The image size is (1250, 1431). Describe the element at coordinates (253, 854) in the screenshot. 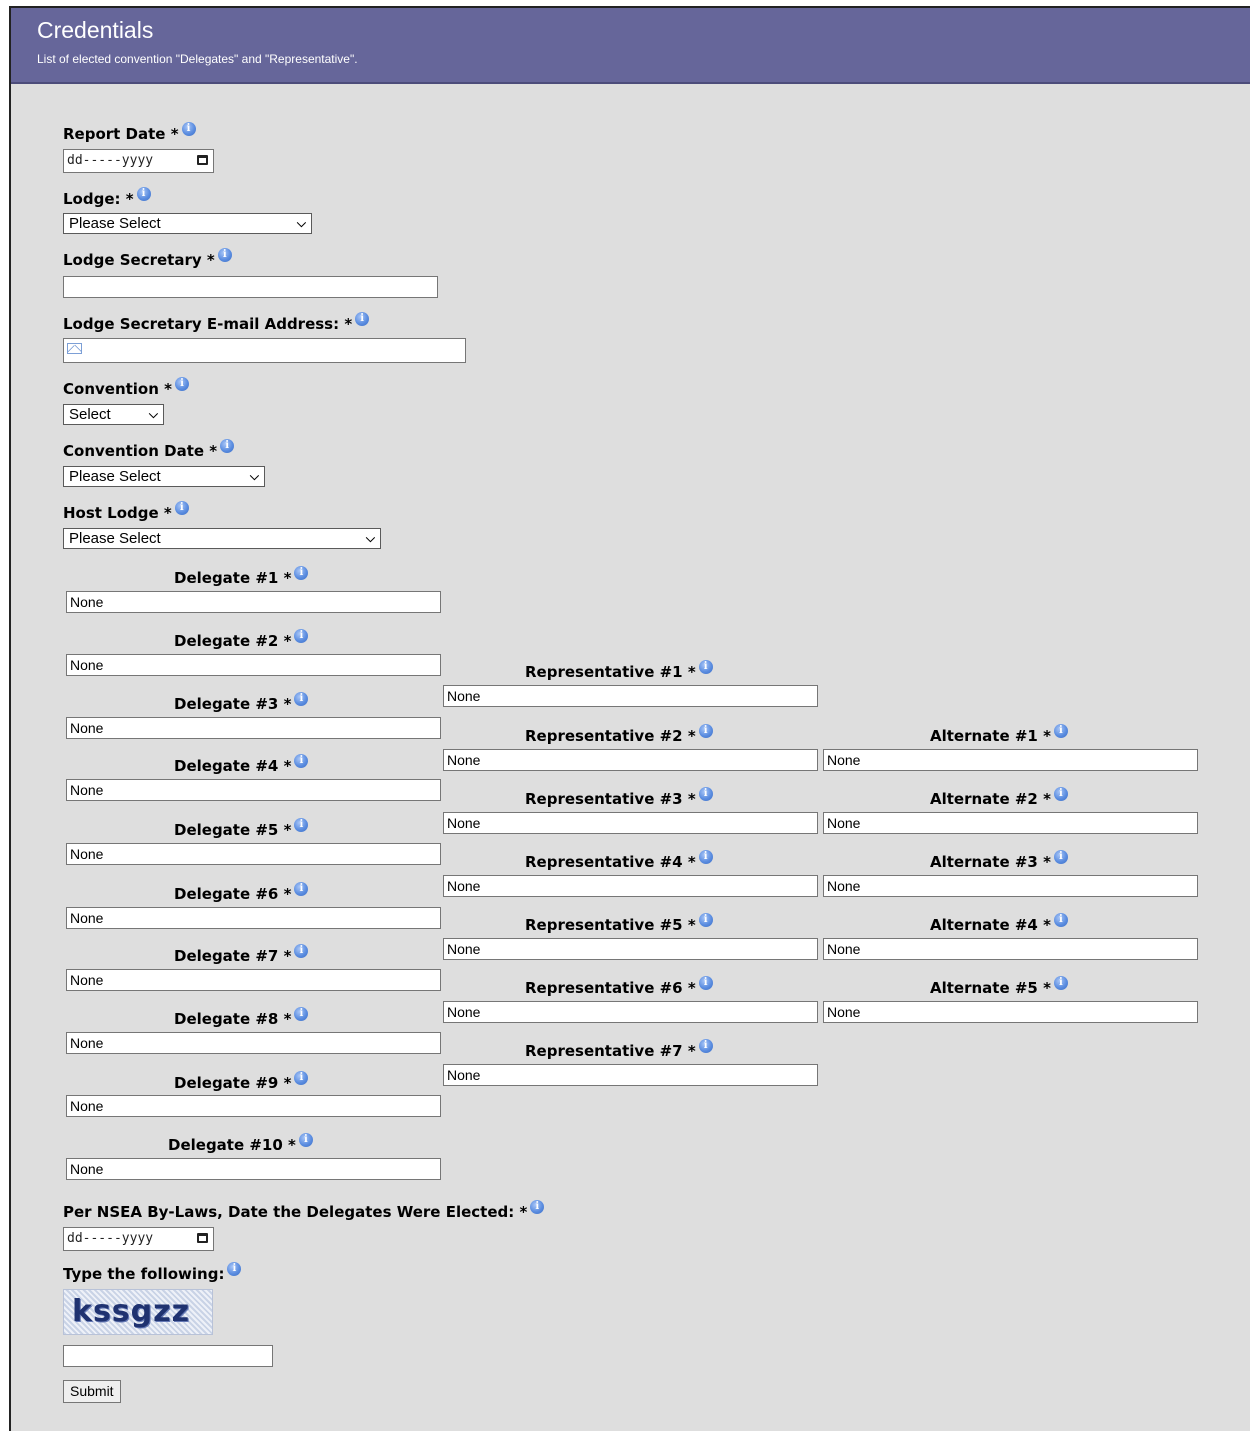

I see `delegate-5-input: None` at that location.